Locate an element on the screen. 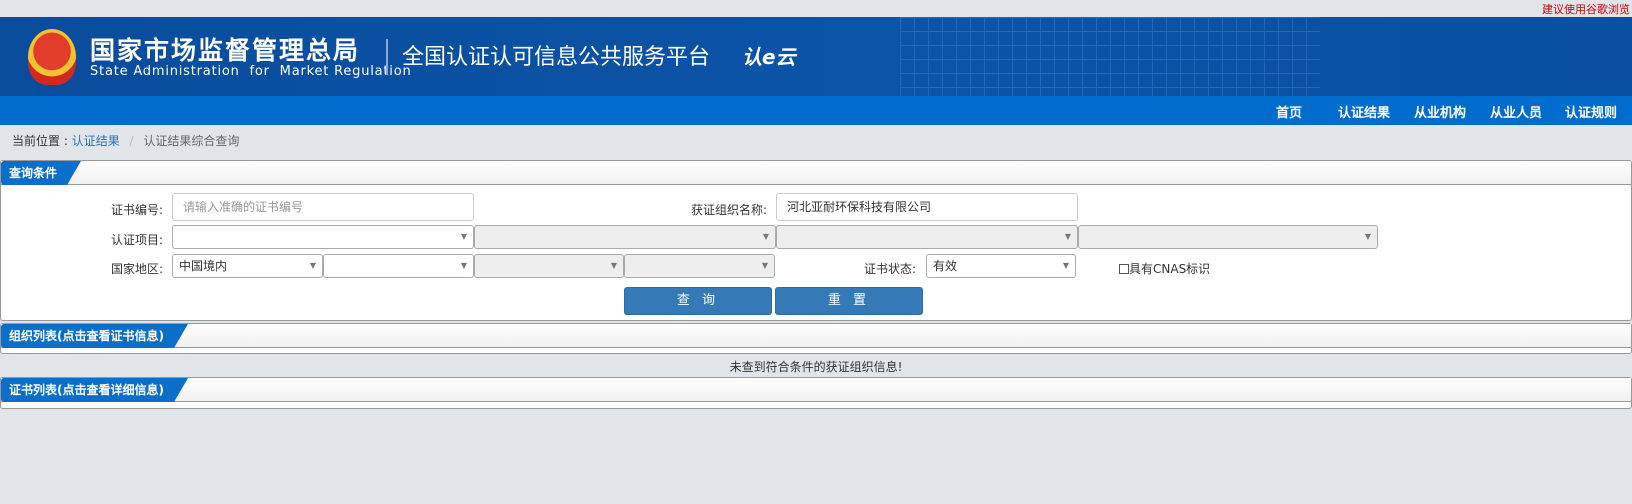 The width and height of the screenshot is (1632, 504). browser-tip: 建议使用谷歌浏览 is located at coordinates (1586, 9).